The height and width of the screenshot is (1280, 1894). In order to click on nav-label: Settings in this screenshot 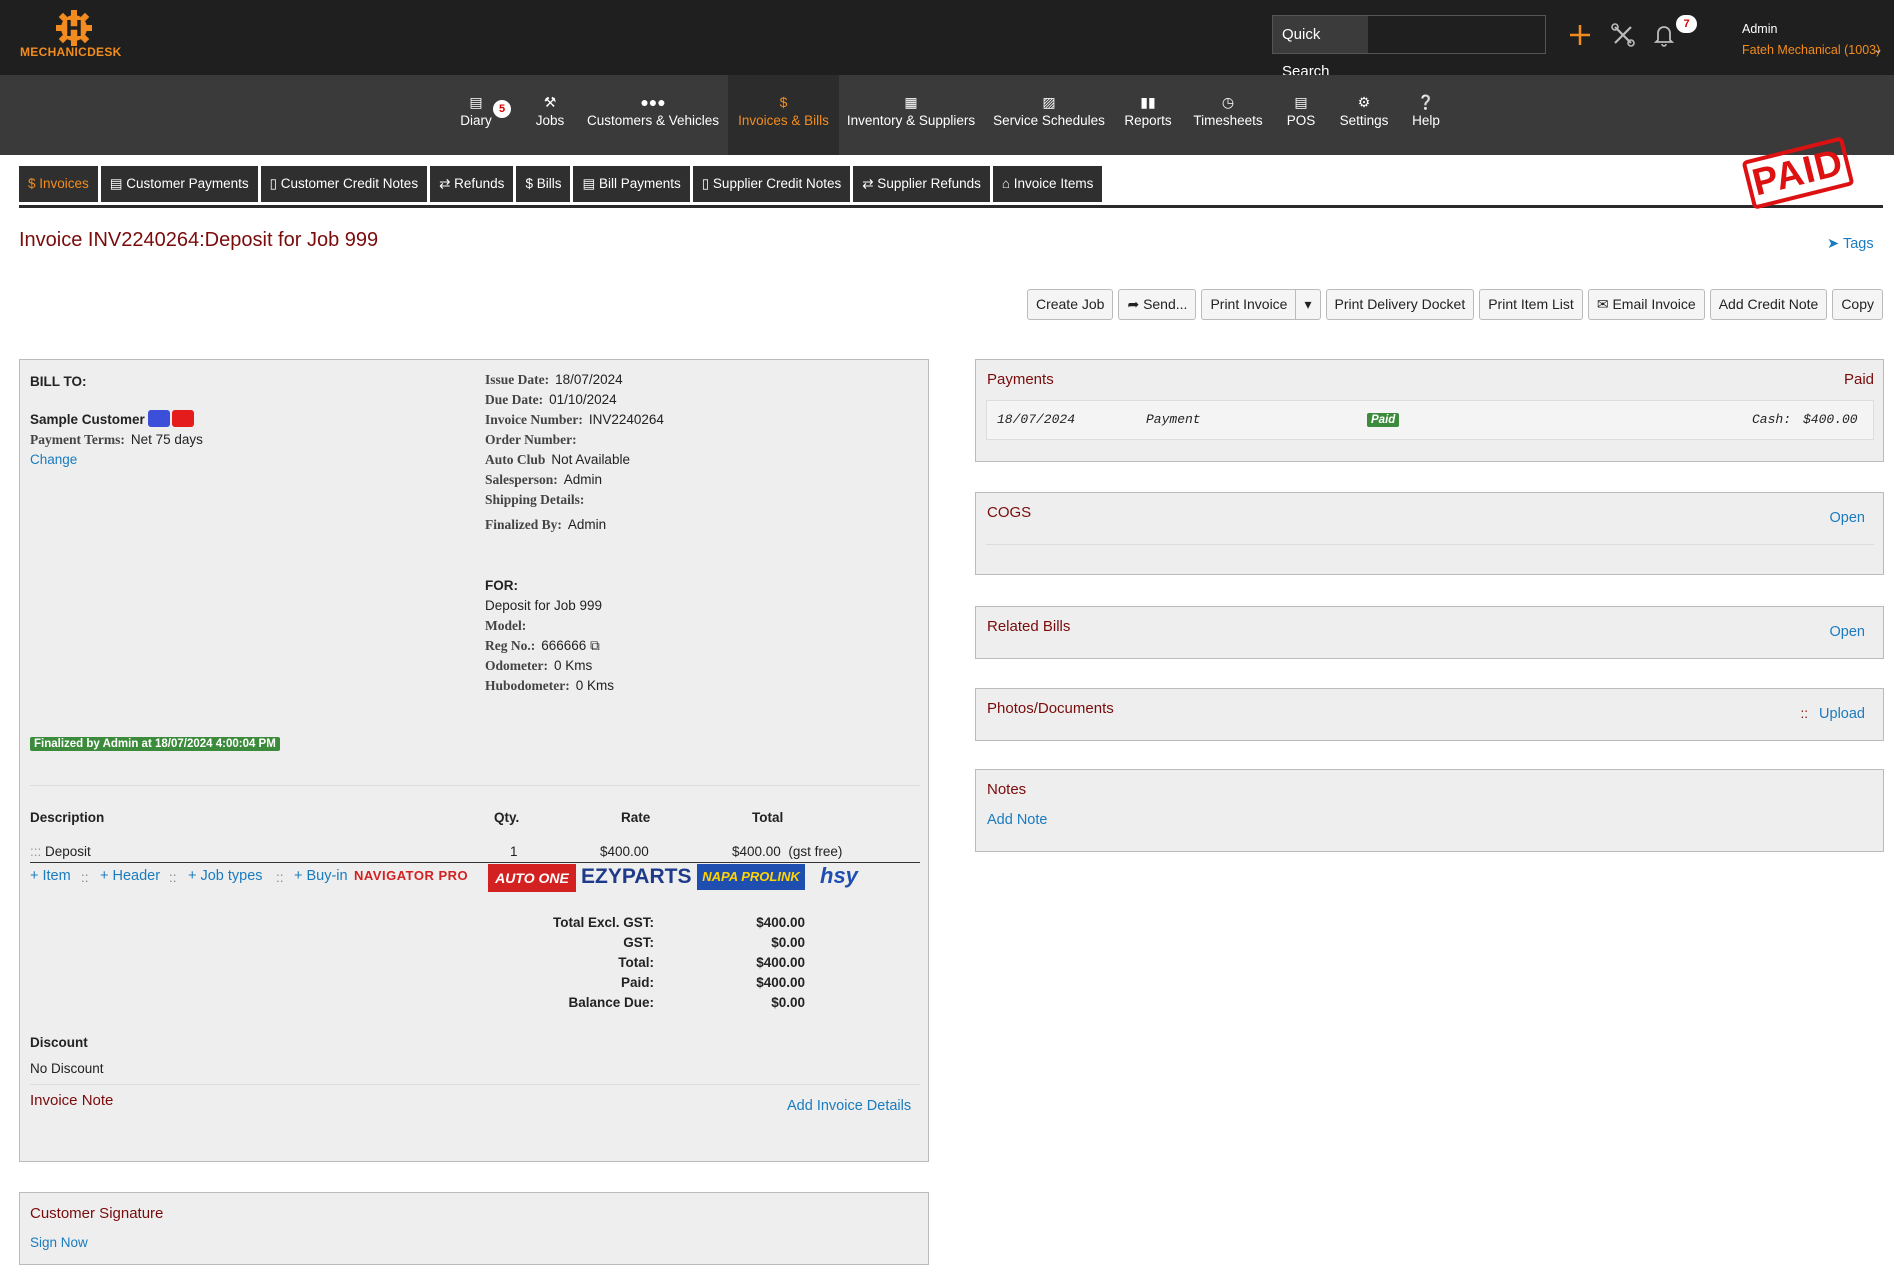, I will do `click(1364, 120)`.